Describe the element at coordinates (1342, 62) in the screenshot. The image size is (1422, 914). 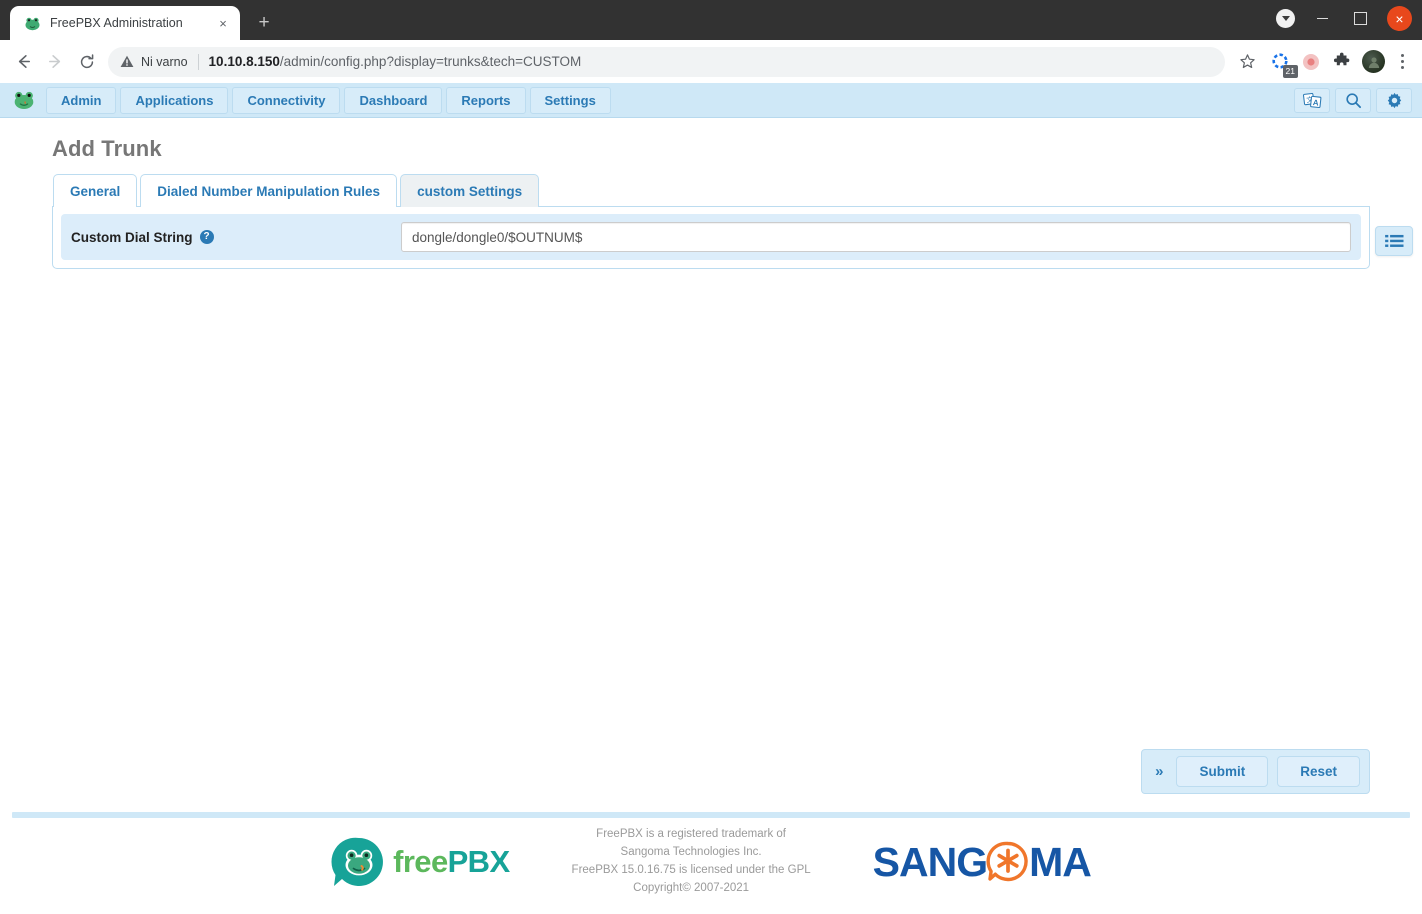
I see `puzzle-extensions-icon` at that location.